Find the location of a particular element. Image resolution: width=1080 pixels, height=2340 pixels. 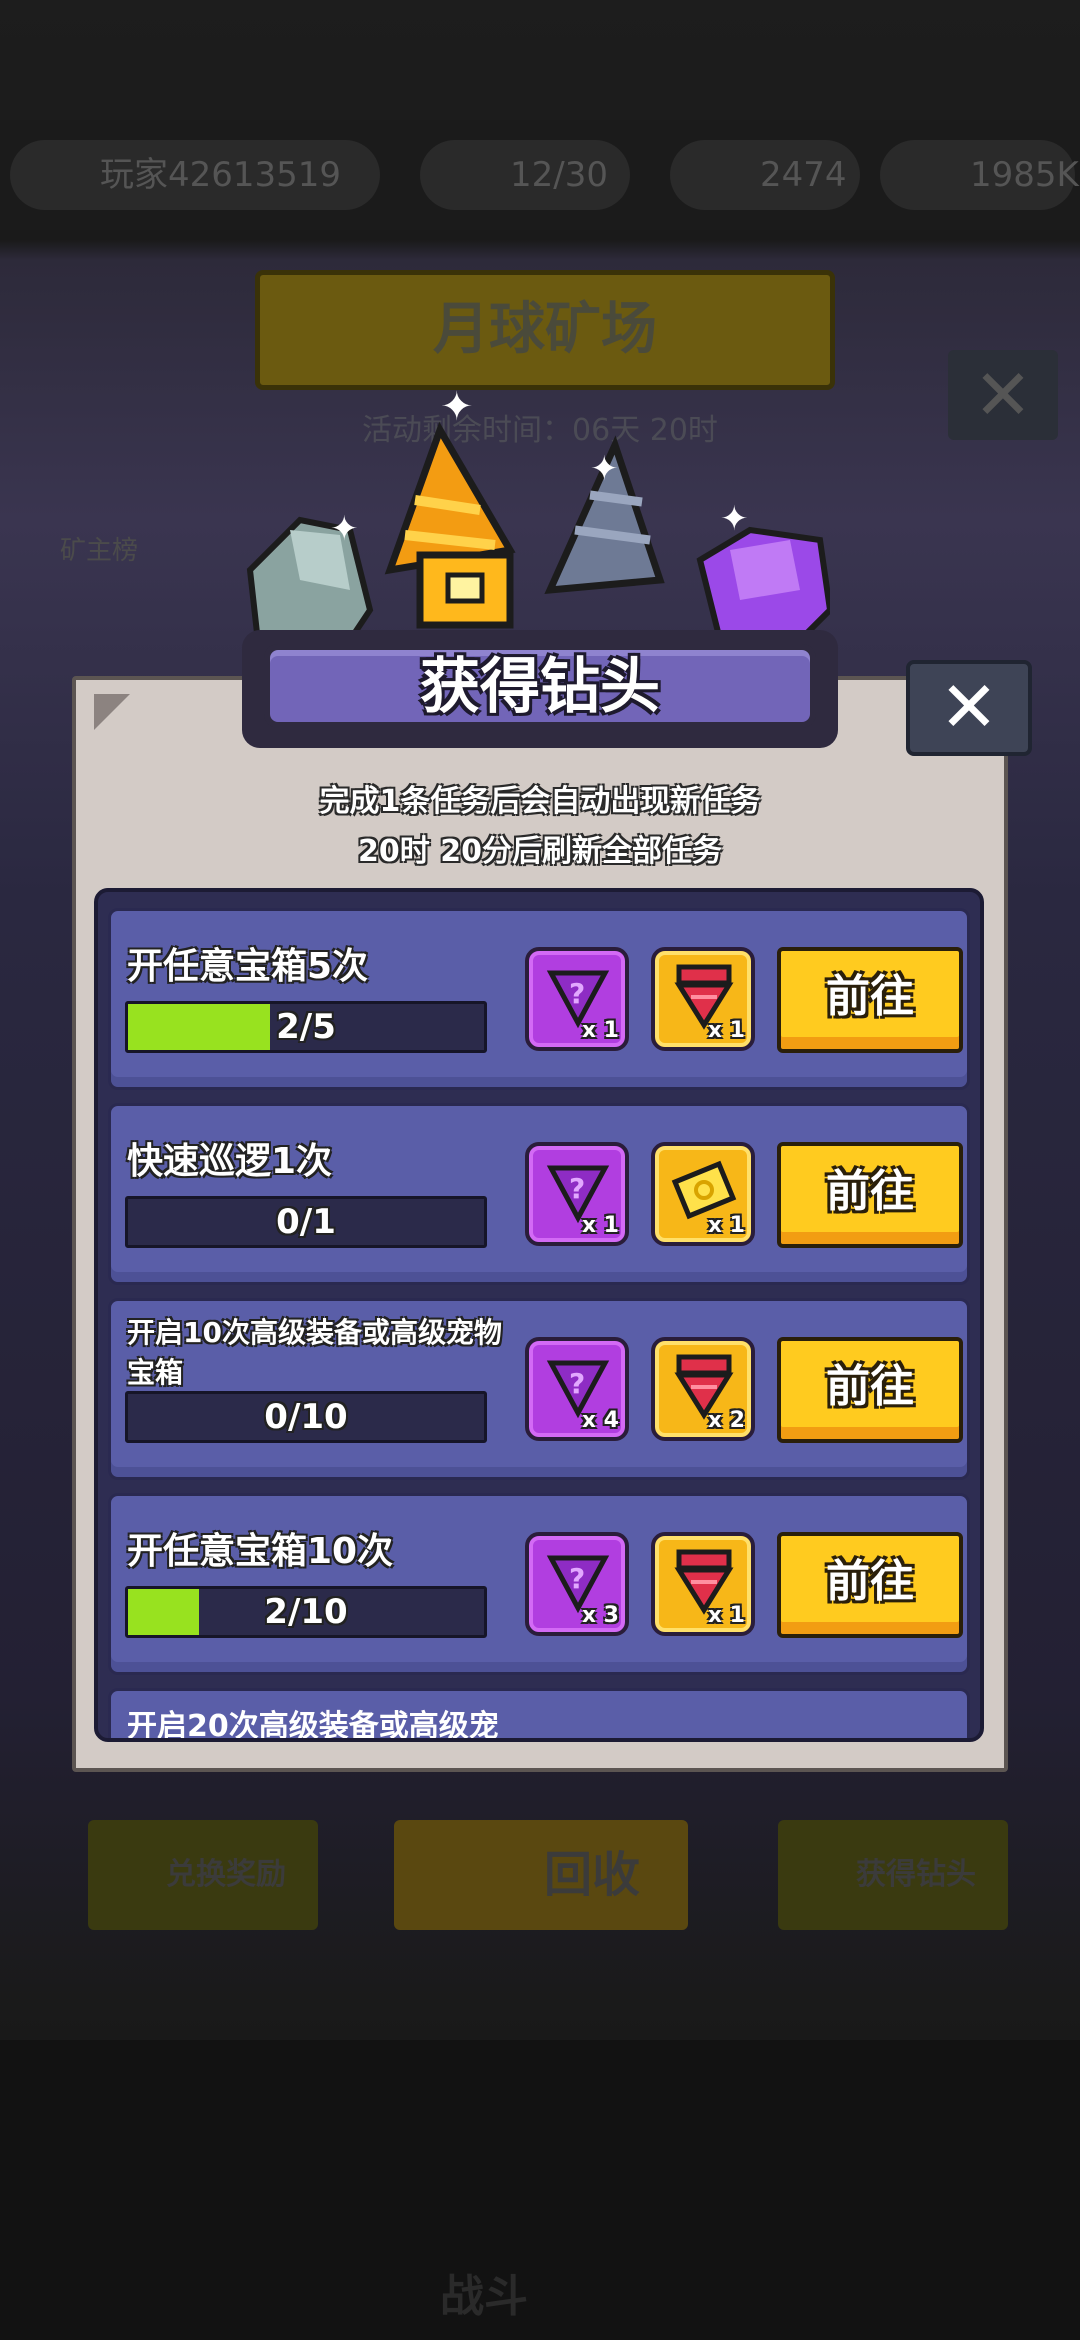

dialog-corner-decoration is located at coordinates (112, 712).